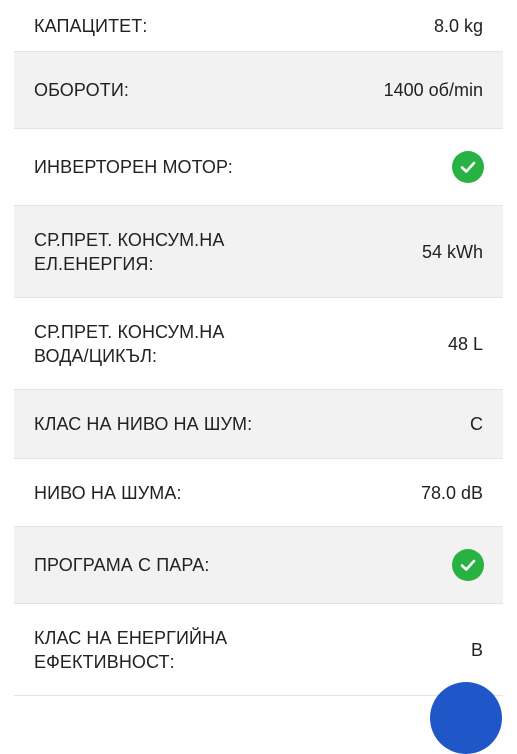  I want to click on floating-action-button, so click(466, 718).